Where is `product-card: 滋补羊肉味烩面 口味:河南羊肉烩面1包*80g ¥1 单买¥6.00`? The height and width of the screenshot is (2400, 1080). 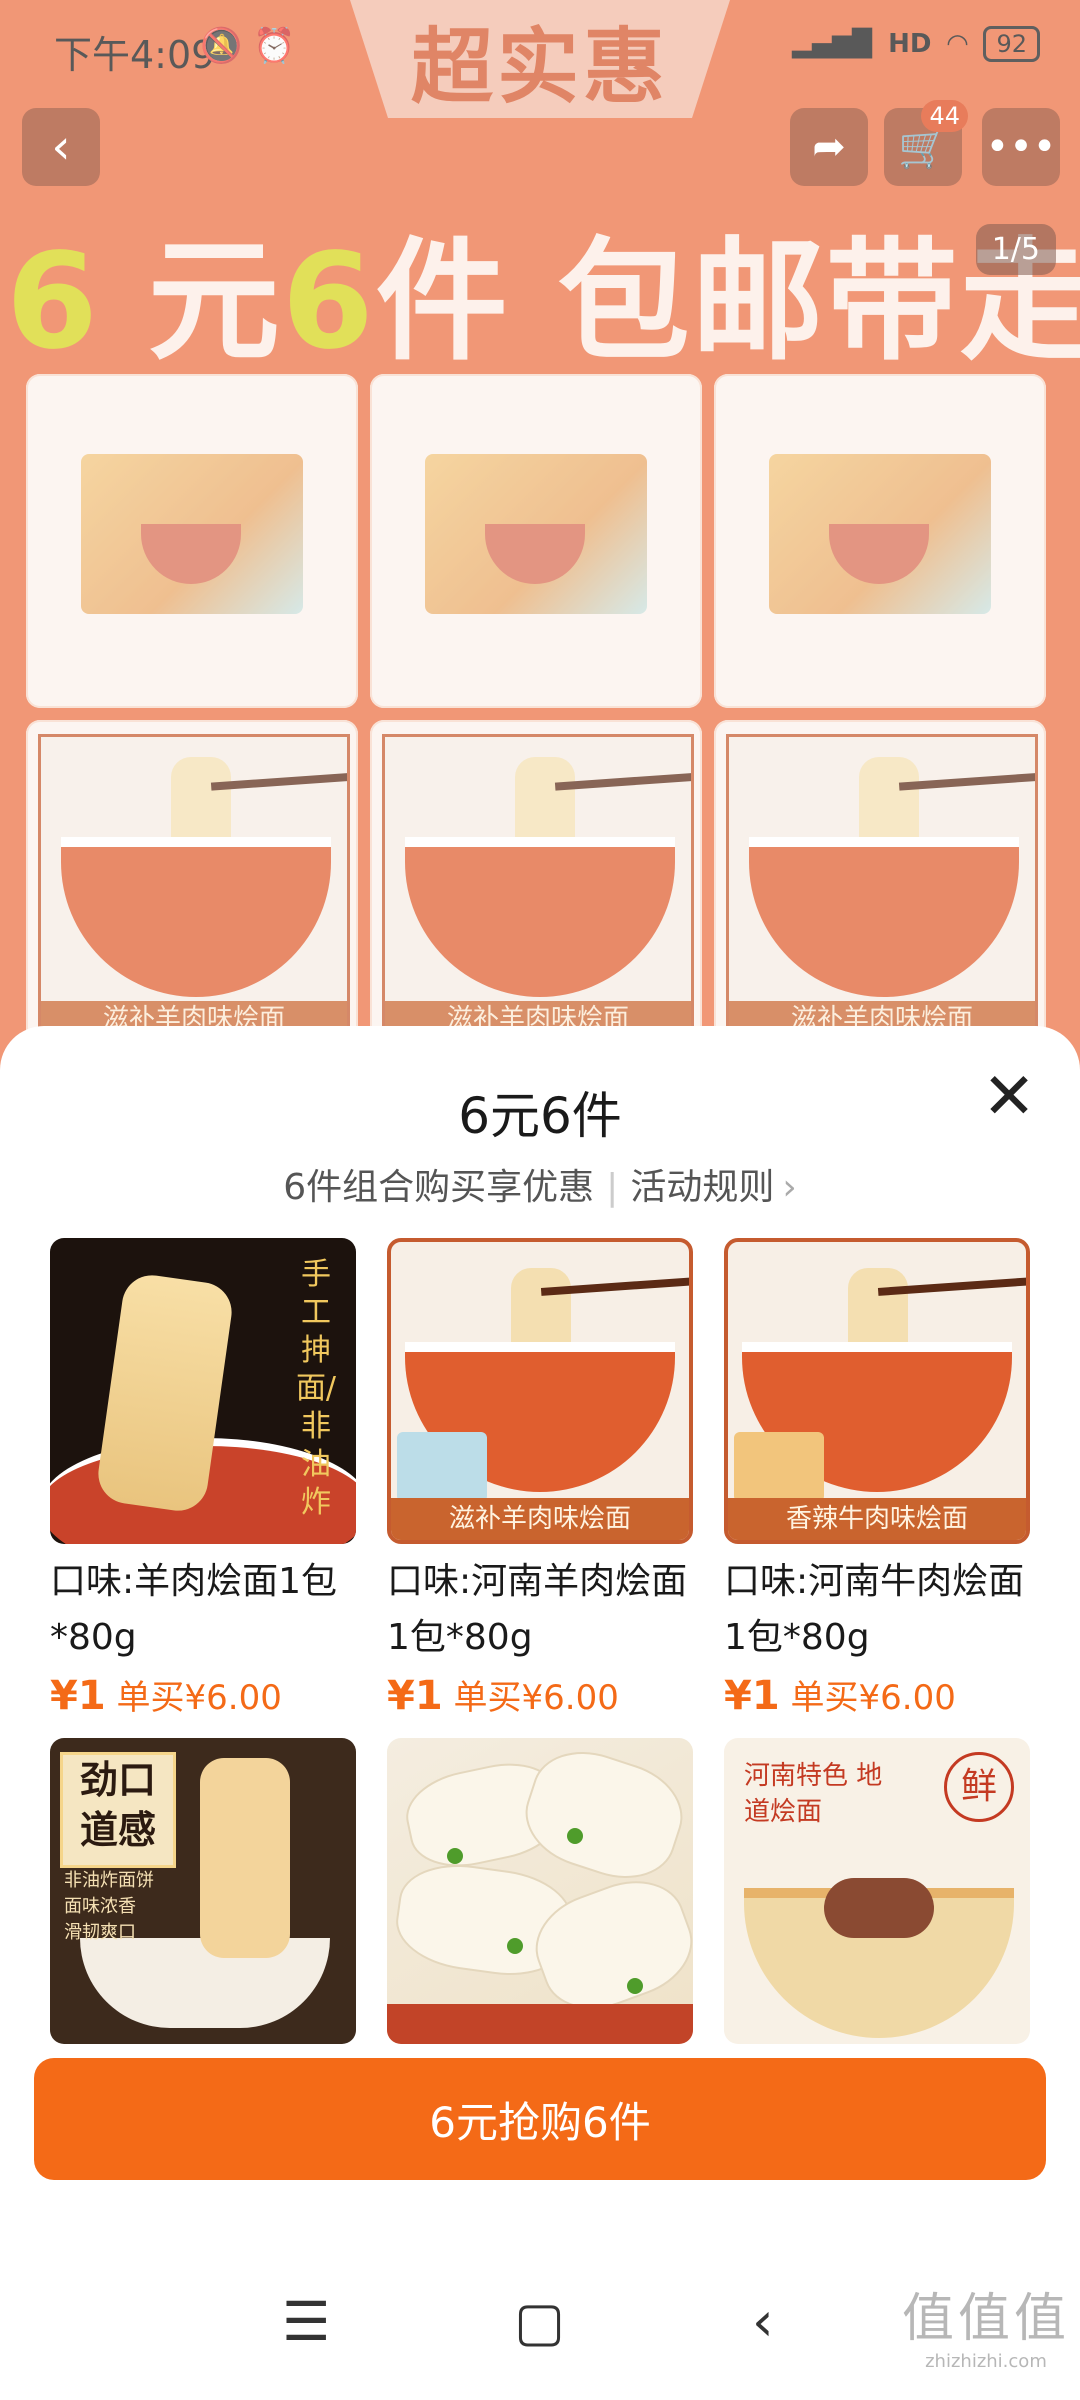
product-card: 滋补羊肉味烩面 口味:河南羊肉烩面1包*80g ¥1 单买¥6.00 is located at coordinates (540, 1478).